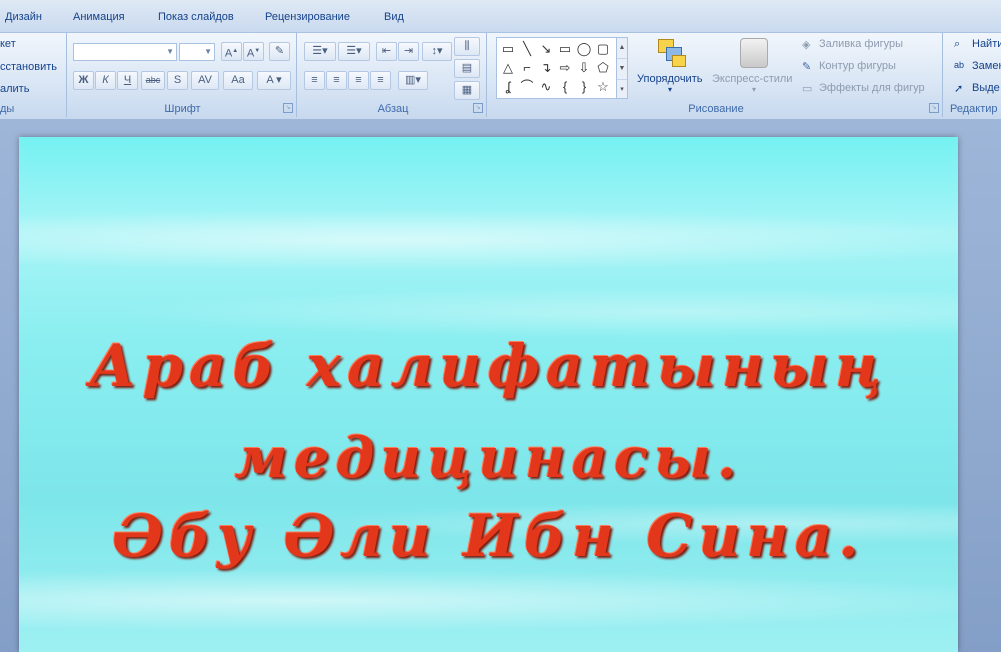  What do you see at coordinates (127, 80) in the screenshot?
I see `underline-button: Ч` at bounding box center [127, 80].